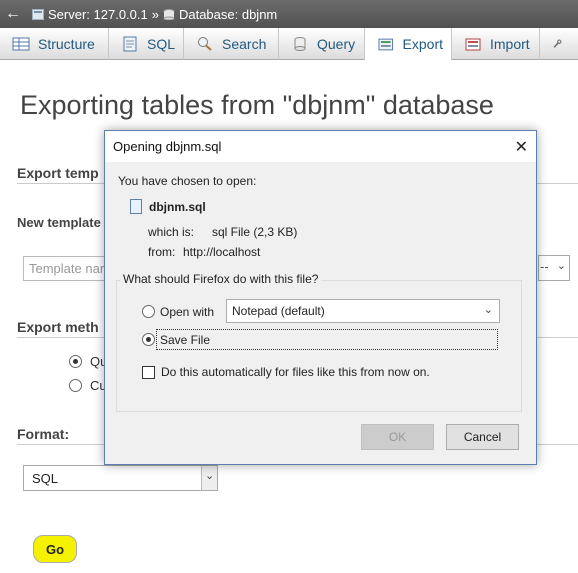  What do you see at coordinates (185, 340) in the screenshot?
I see `save-file-label: Save File` at bounding box center [185, 340].